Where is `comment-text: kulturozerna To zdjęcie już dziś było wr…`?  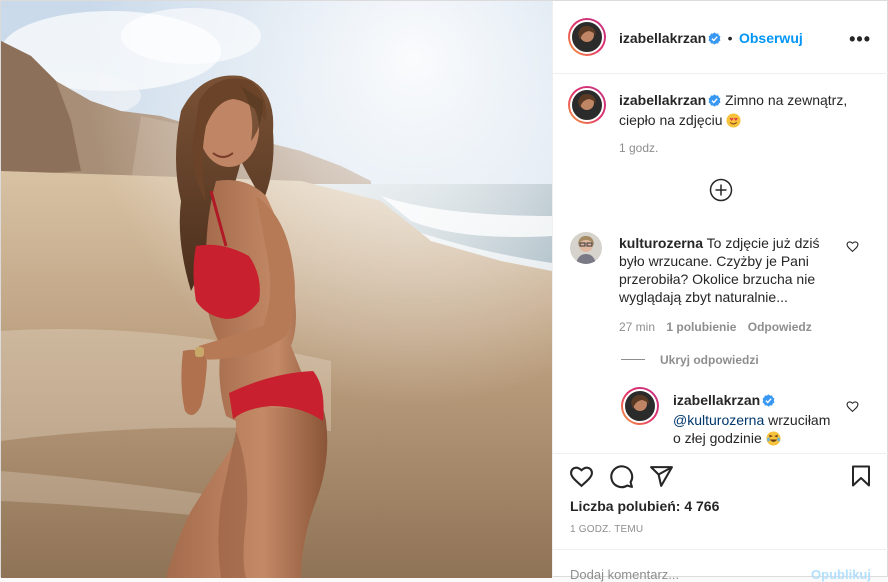
comment-text: kulturozerna To zdjęcie już dziś było wr… is located at coordinates (734, 270).